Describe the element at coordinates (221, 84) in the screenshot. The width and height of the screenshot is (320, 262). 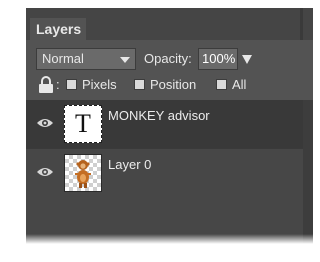
I see `lock-all-checkbox` at that location.